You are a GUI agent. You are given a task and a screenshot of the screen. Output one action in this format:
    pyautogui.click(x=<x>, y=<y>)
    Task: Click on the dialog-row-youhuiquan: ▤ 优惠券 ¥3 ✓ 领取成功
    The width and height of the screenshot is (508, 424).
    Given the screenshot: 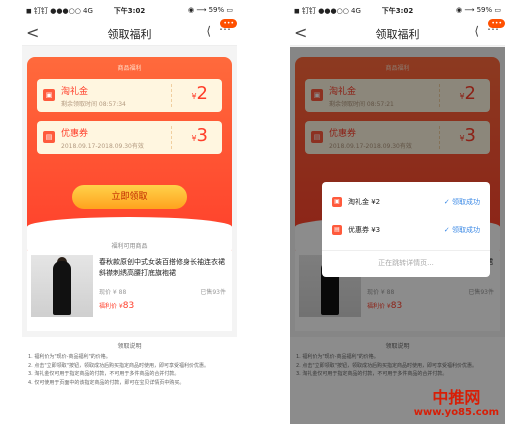 What is the action you would take?
    pyautogui.click(x=406, y=231)
    